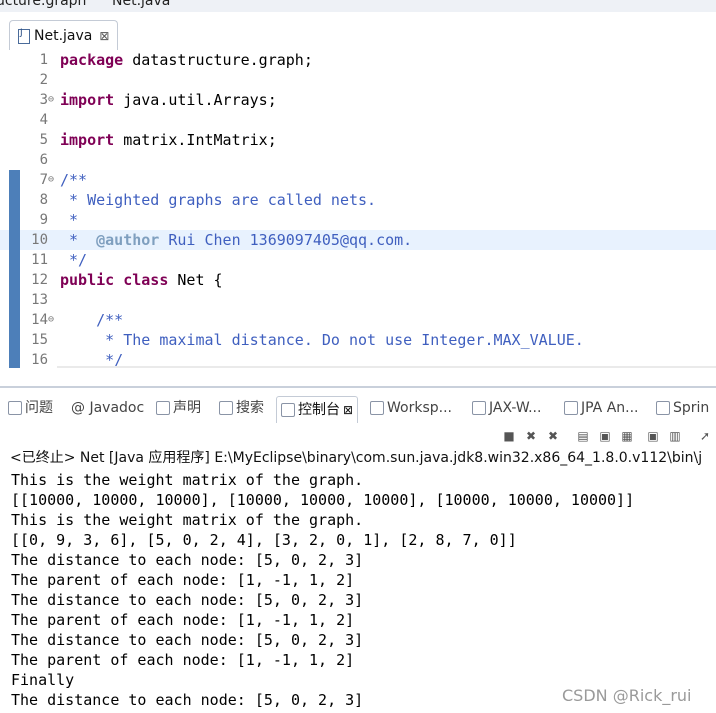  I want to click on console-line: This is the weight matrix of the graph., so click(187, 480).